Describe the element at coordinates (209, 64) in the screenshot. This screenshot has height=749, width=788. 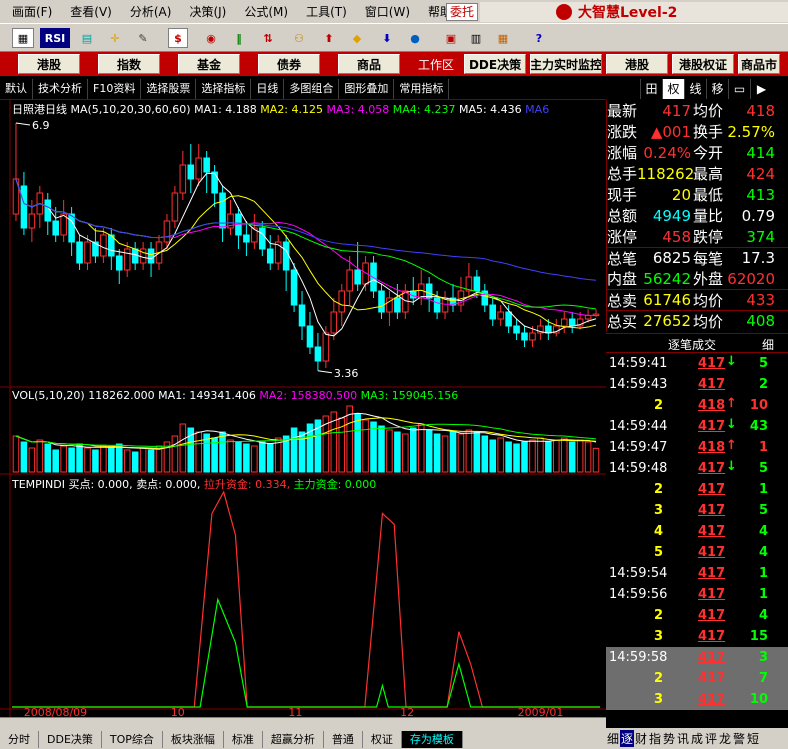
I see `nav-fund: 基金` at that location.